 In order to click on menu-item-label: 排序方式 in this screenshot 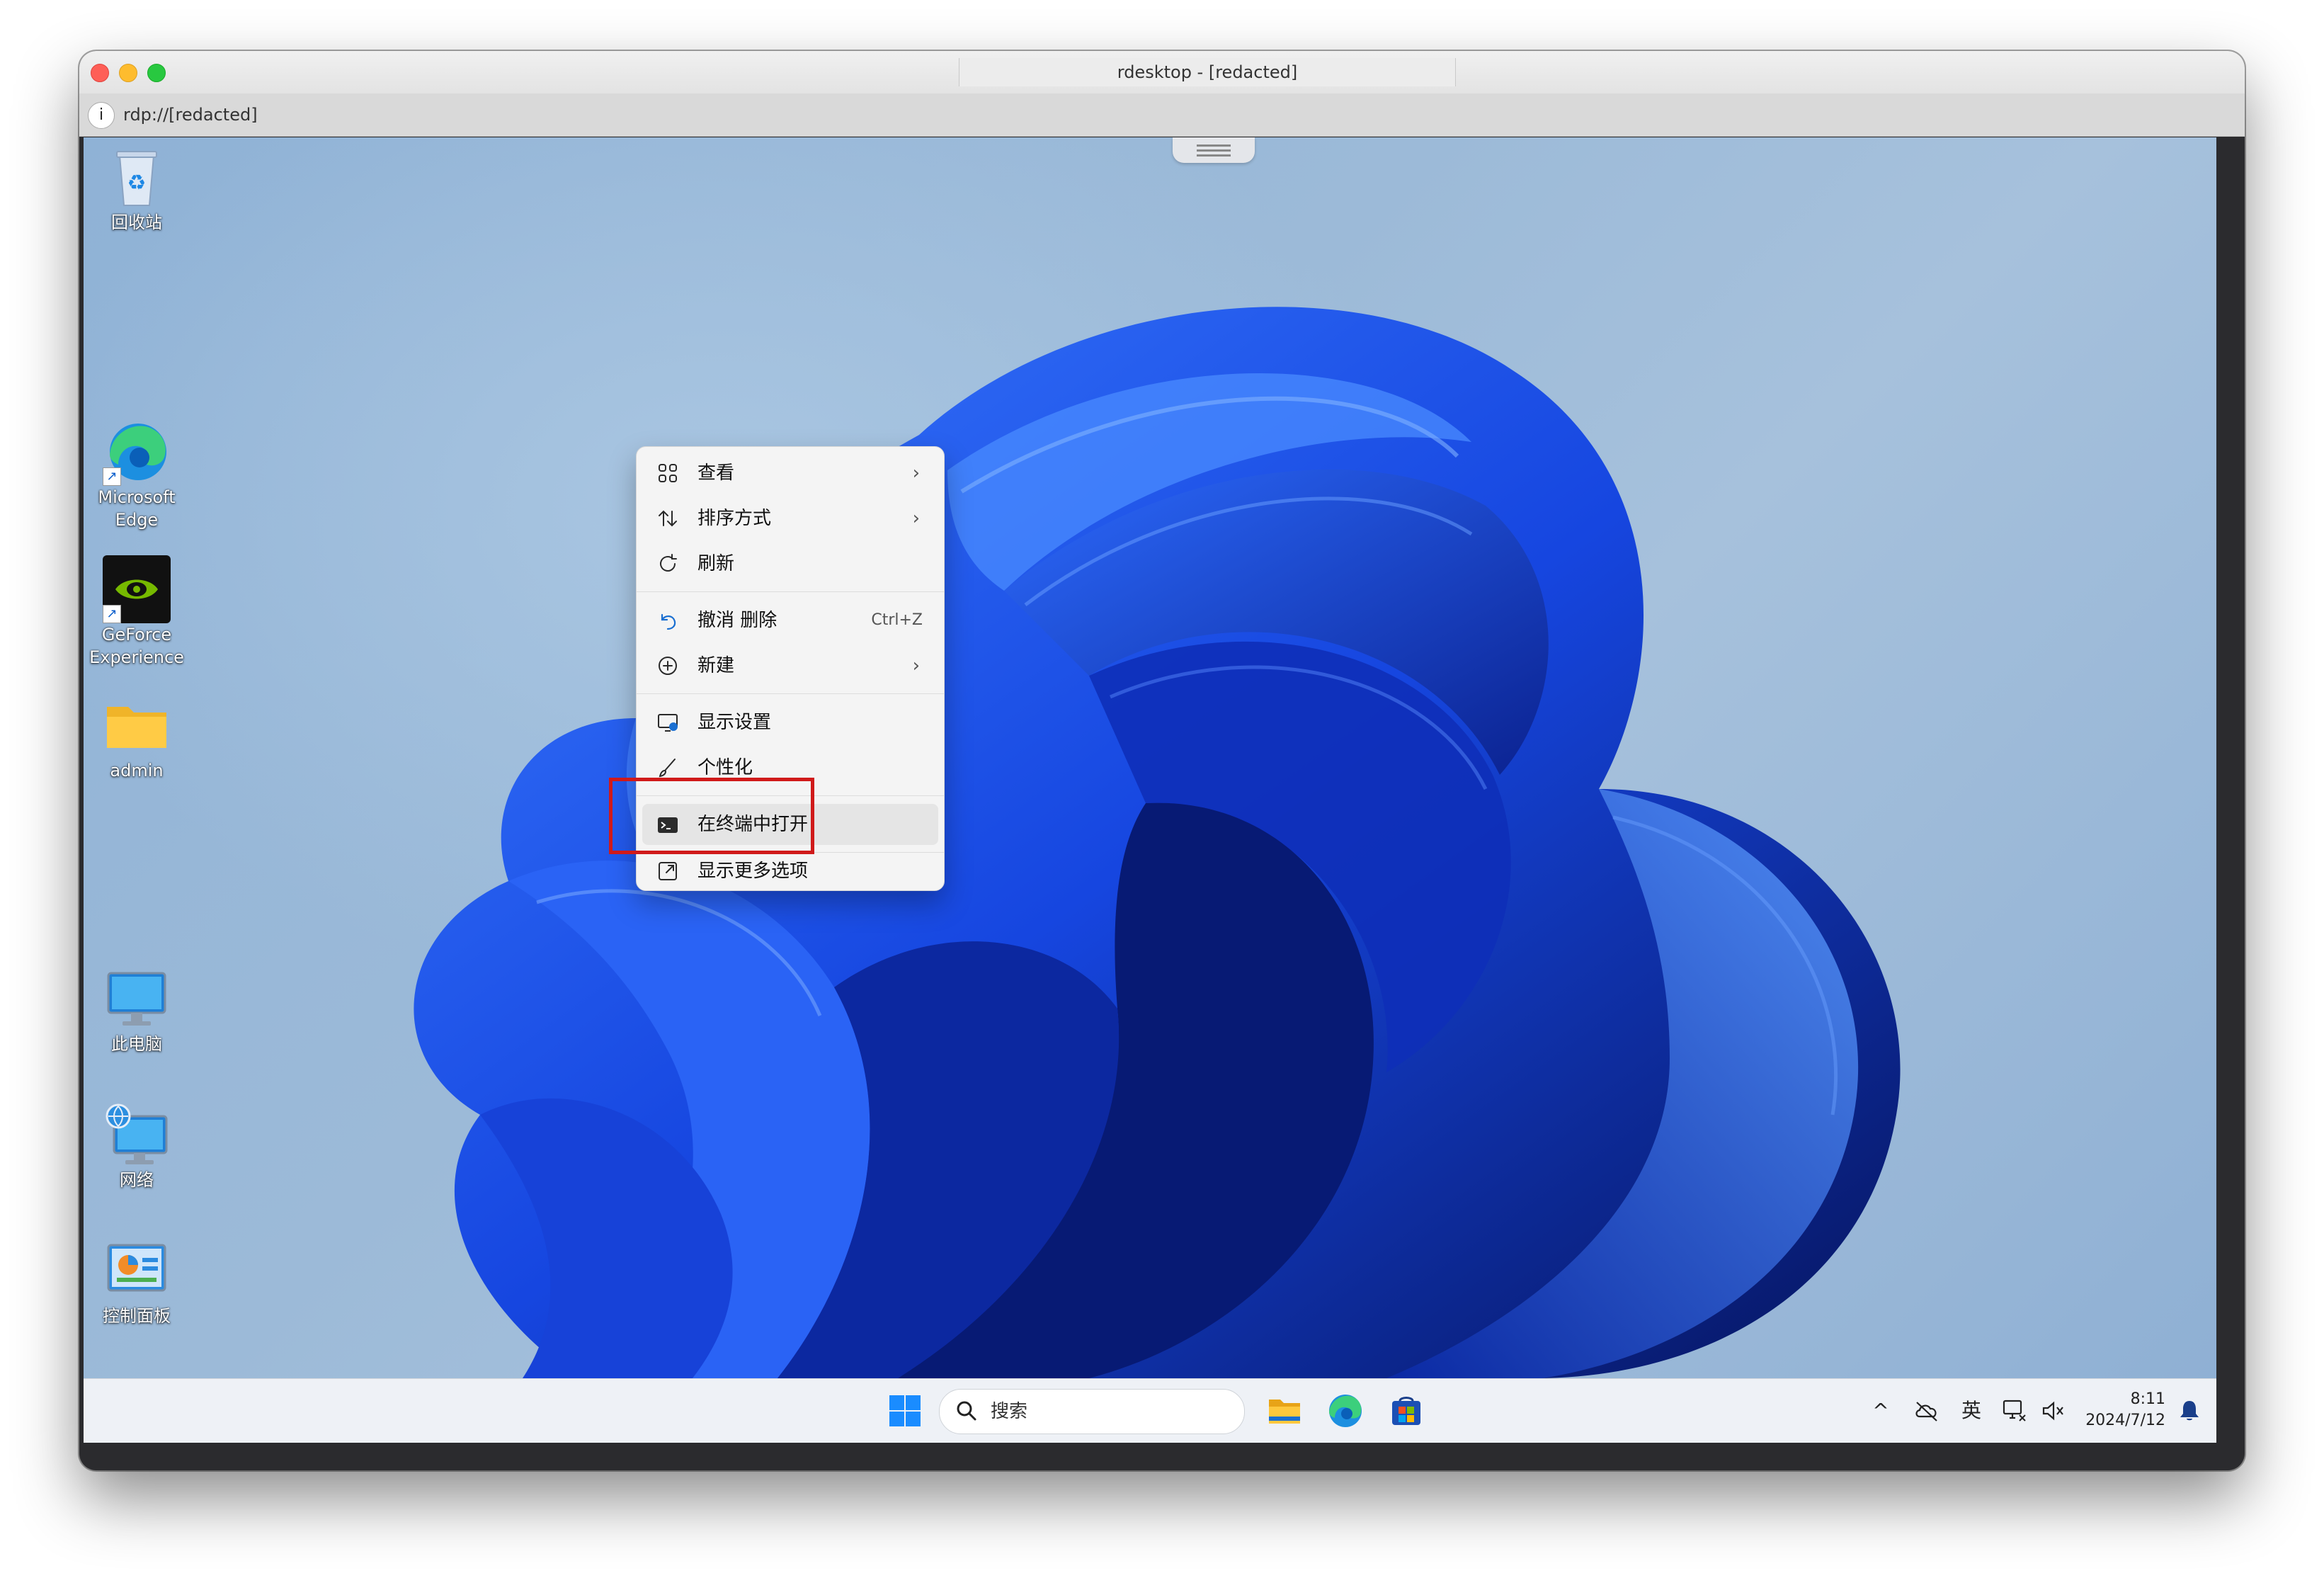, I will do `click(734, 518)`.